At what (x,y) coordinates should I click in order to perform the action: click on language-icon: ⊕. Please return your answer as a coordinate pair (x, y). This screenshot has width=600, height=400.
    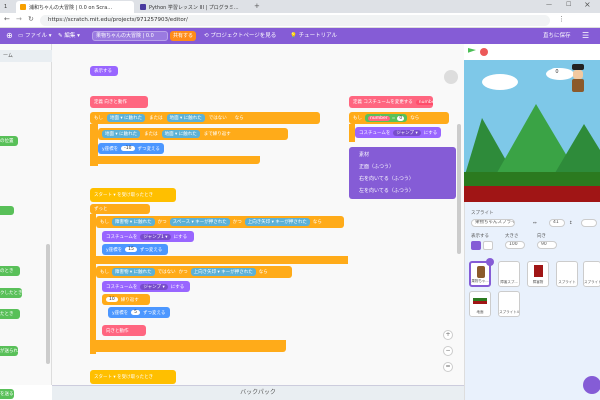
    Looking at the image, I should click on (9, 36).